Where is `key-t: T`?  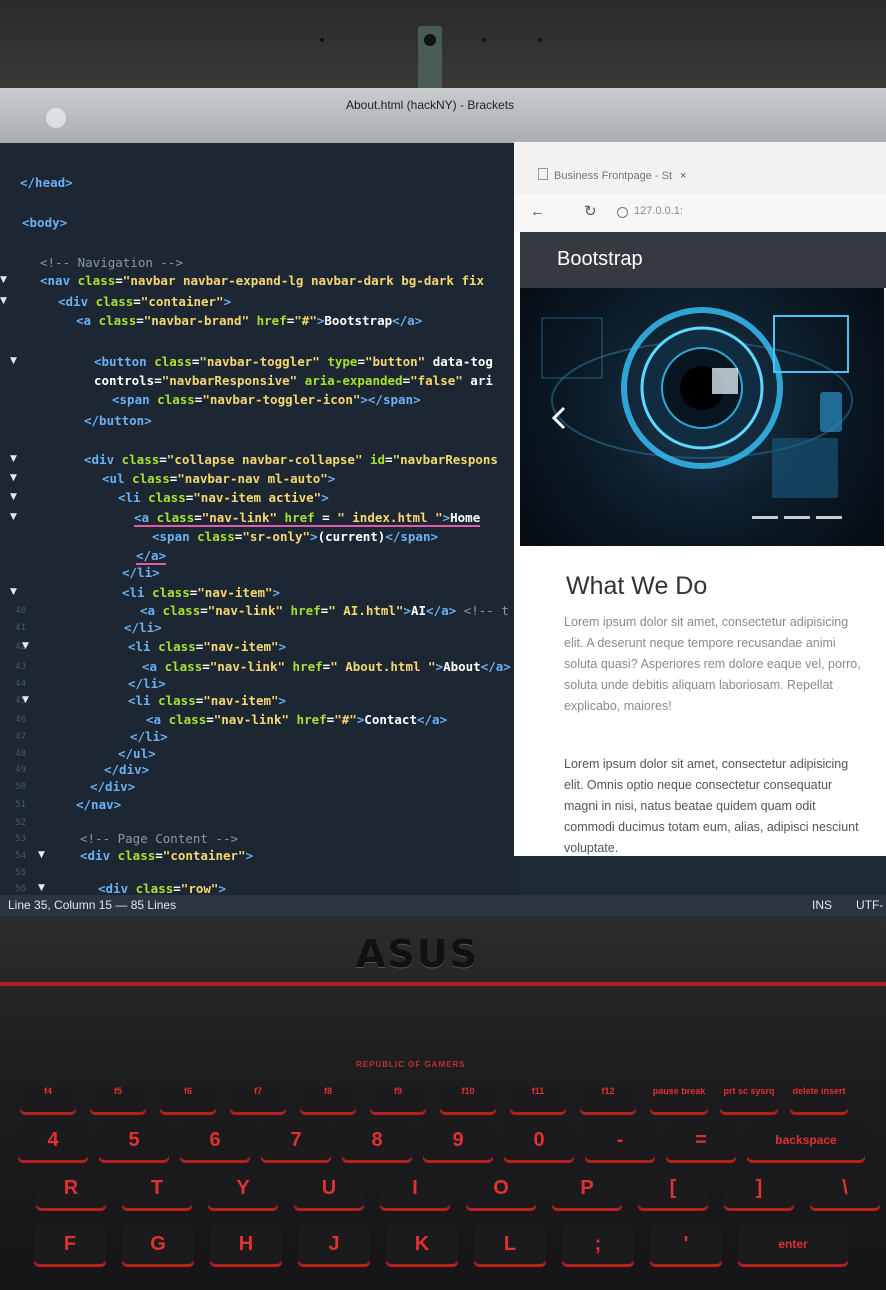
key-t: T is located at coordinates (157, 1188).